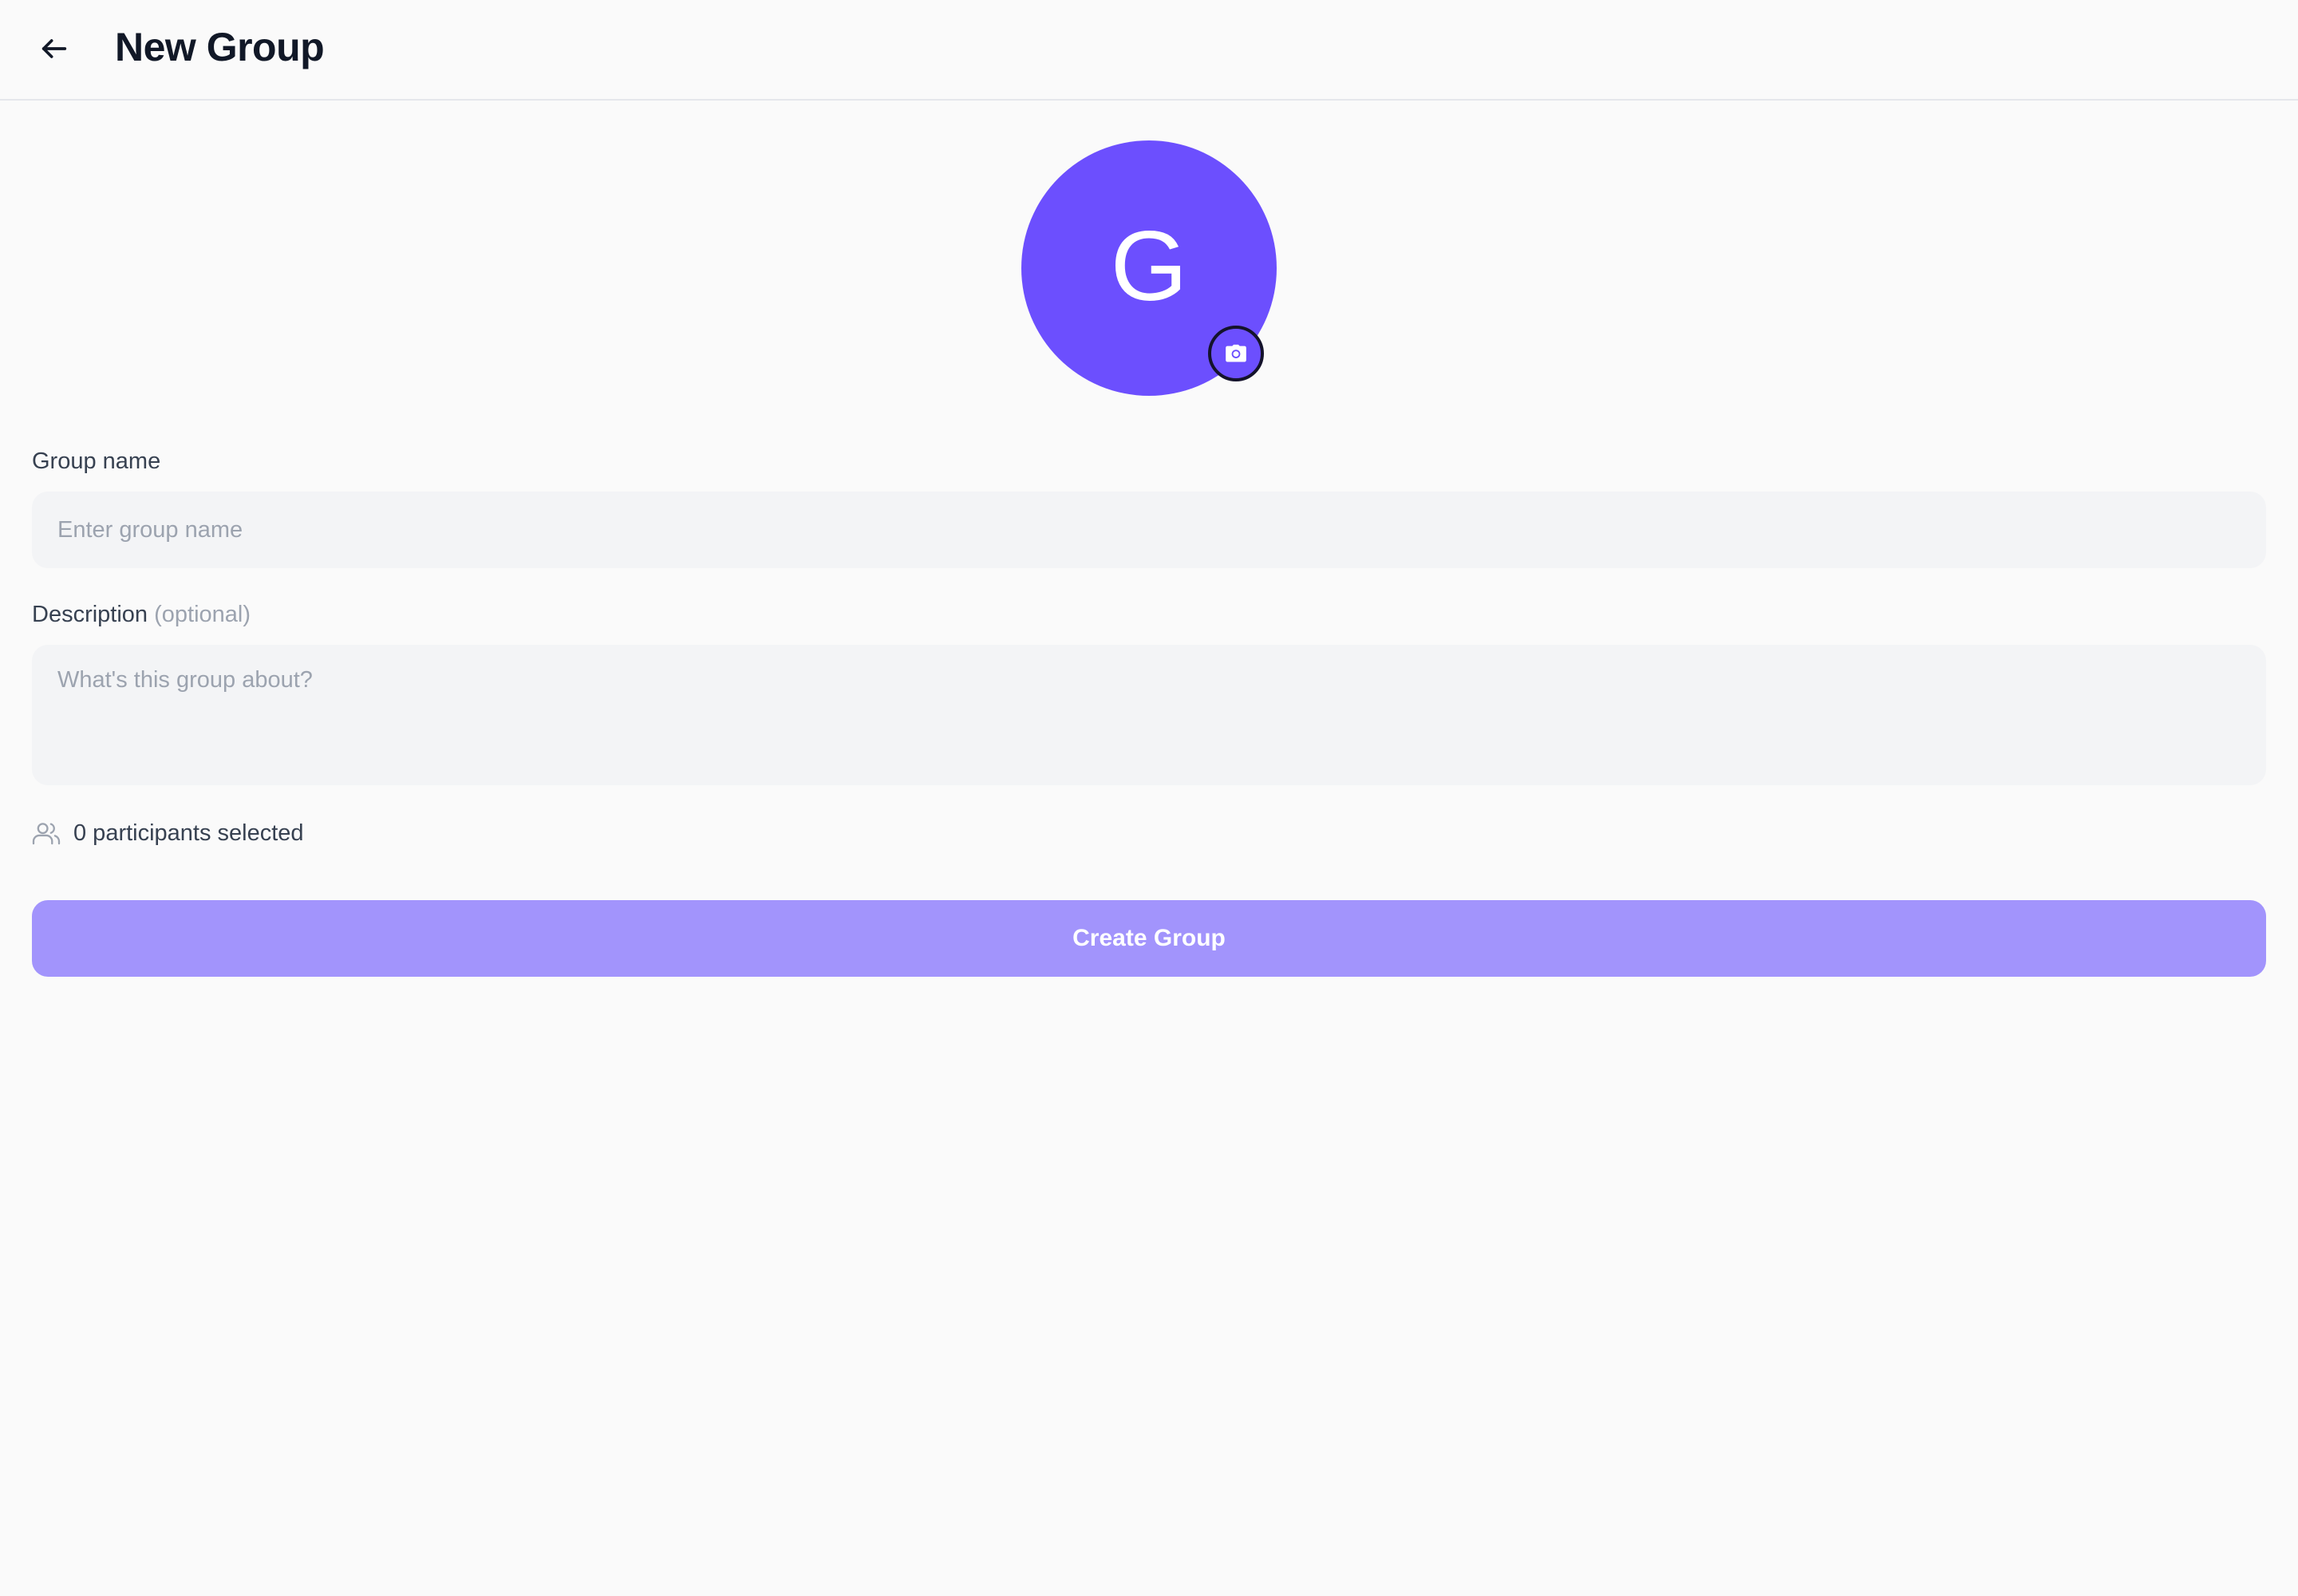  Describe the element at coordinates (1149, 715) in the screenshot. I see `description-field` at that location.